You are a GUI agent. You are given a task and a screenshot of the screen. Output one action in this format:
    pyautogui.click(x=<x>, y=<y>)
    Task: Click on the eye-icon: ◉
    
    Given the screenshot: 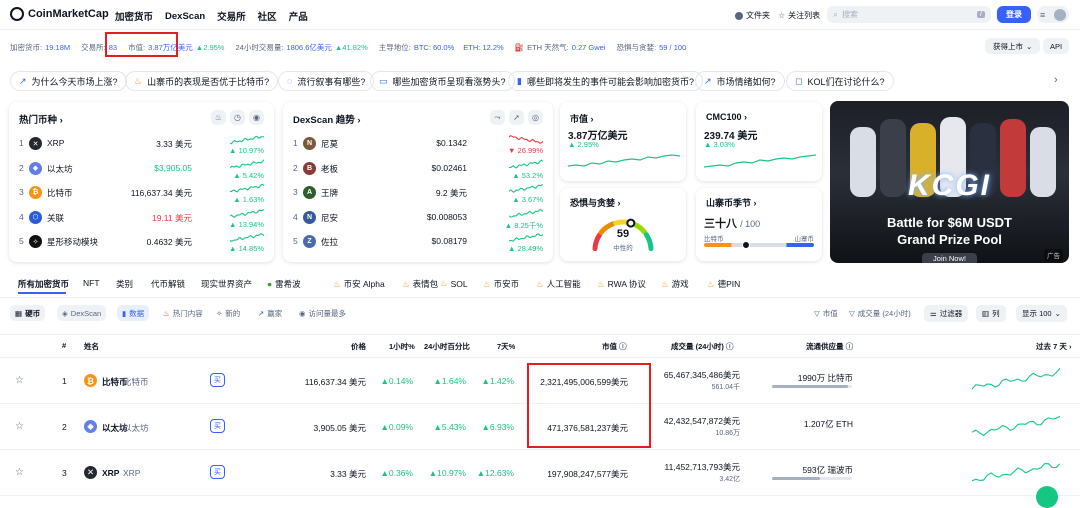 What is the action you would take?
    pyautogui.click(x=256, y=117)
    